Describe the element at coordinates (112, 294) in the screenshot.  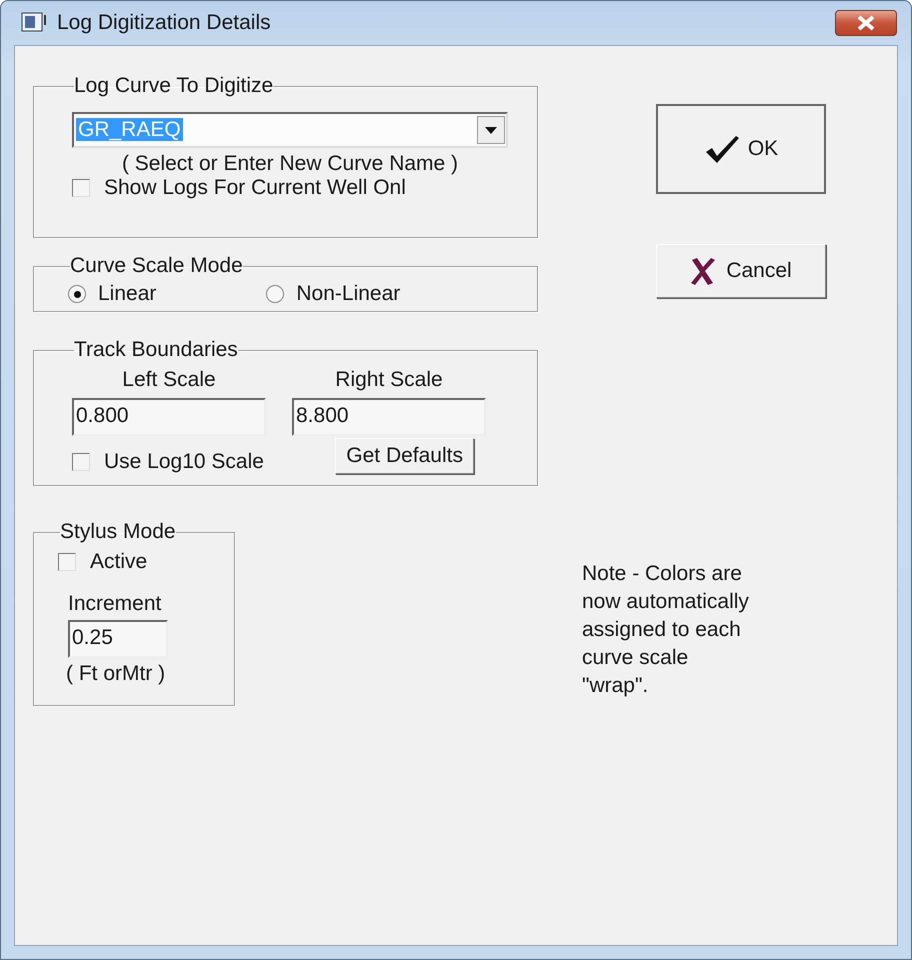
I see `radio-label: Linear` at that location.